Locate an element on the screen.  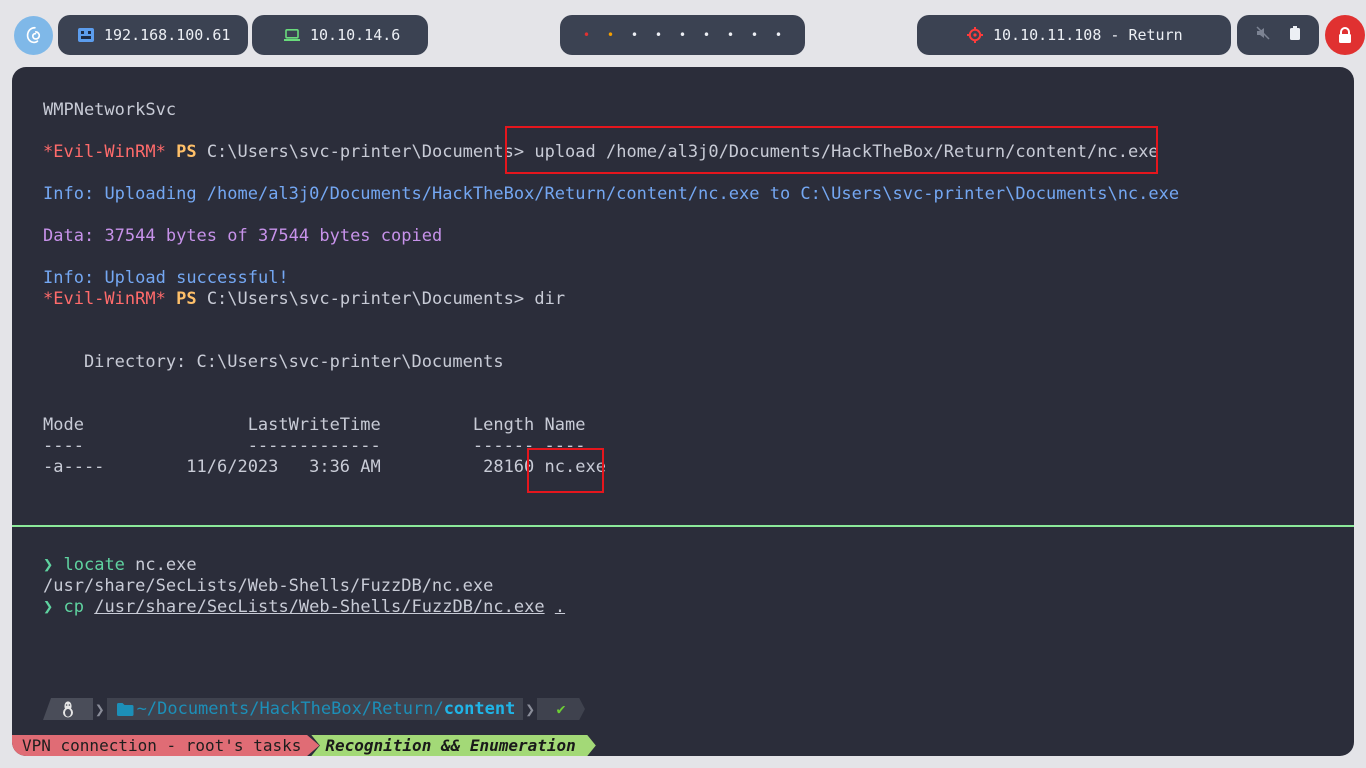
cp-dest: . is located at coordinates (560, 607).